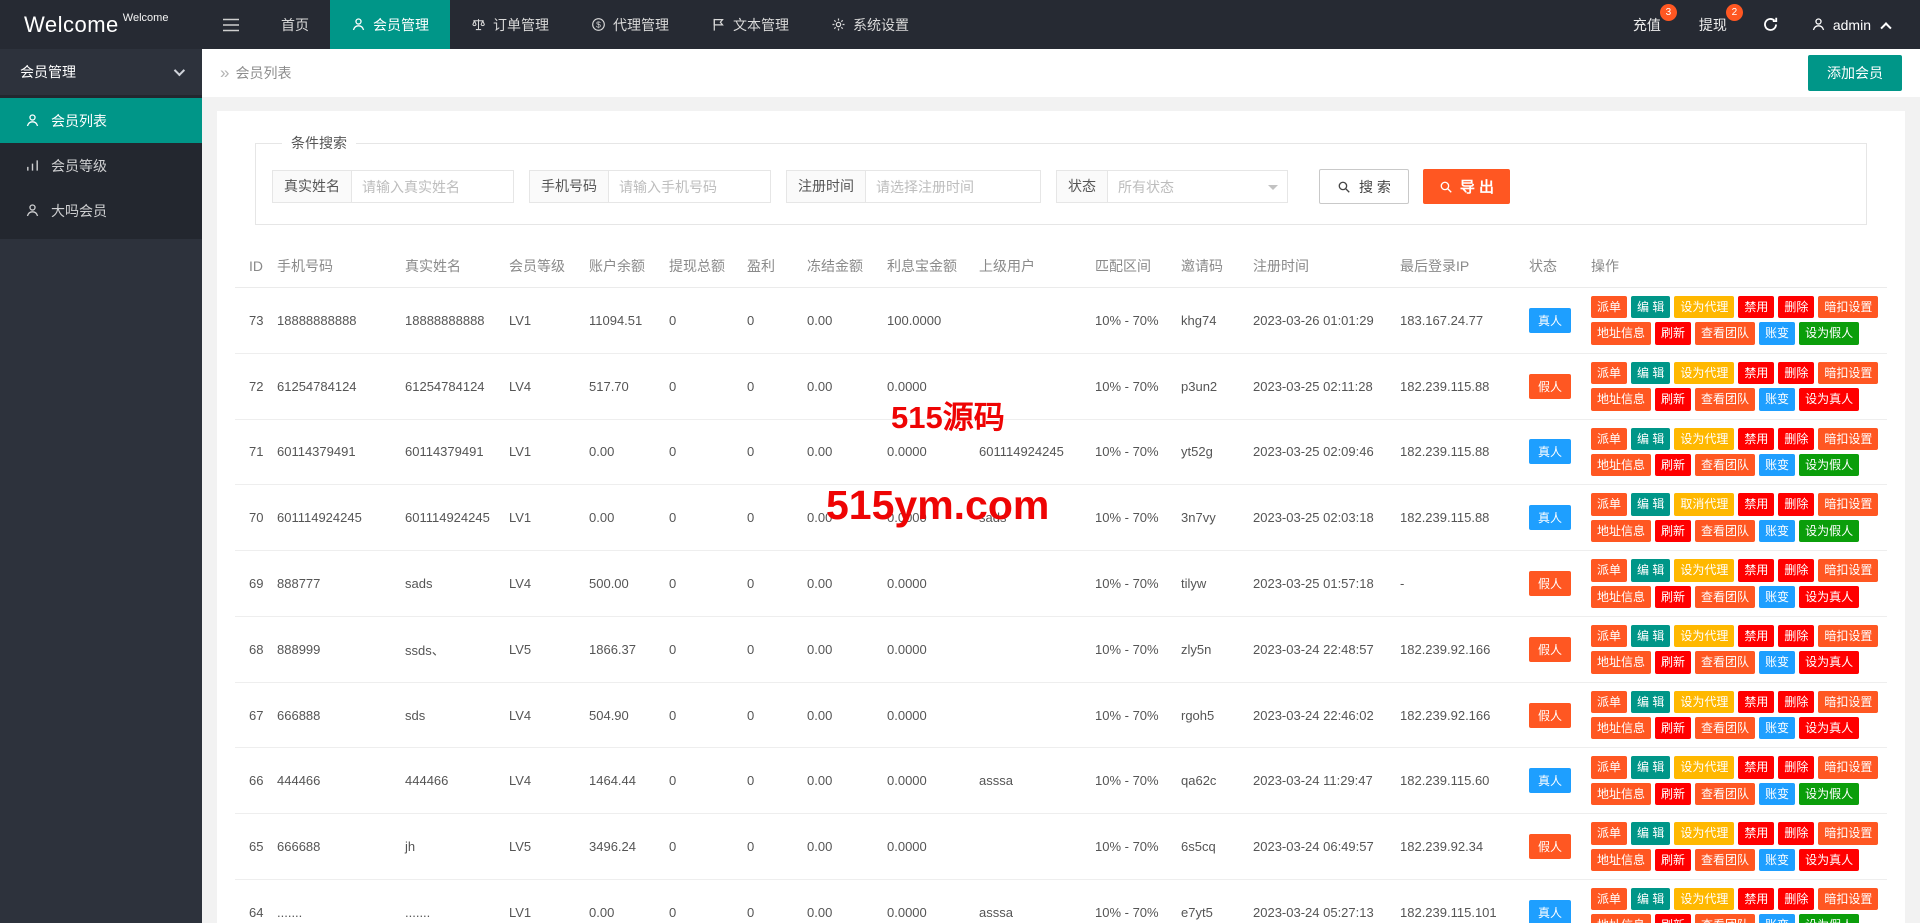  What do you see at coordinates (101, 210) in the screenshot?
I see `sidebar-item-big-member: 大吗会员` at bounding box center [101, 210].